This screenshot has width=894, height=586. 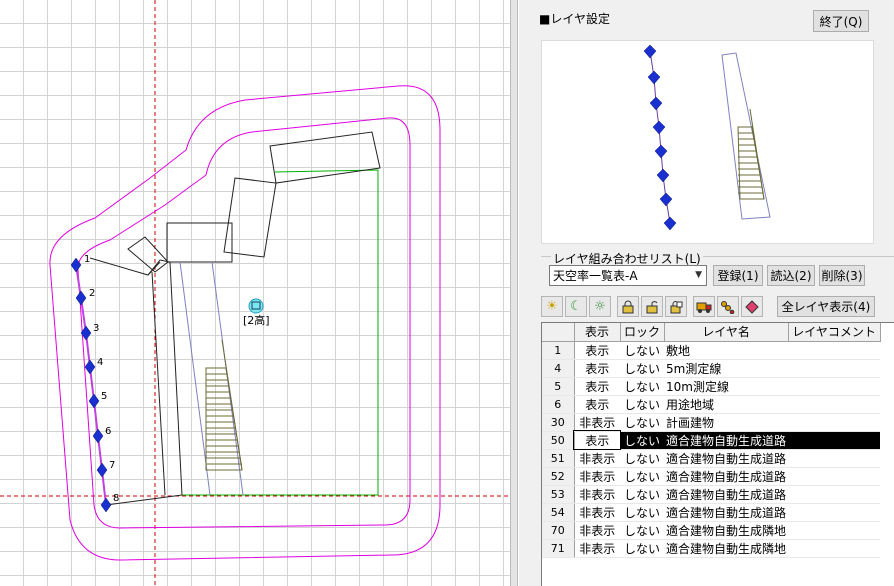 I want to click on close-button: 終了(Q), so click(x=841, y=21).